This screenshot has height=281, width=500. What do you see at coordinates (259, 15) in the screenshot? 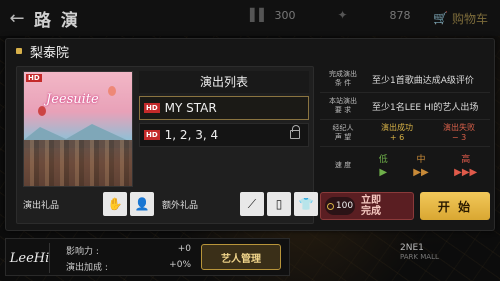
I see `fans-icon: ▌▌` at bounding box center [259, 15].